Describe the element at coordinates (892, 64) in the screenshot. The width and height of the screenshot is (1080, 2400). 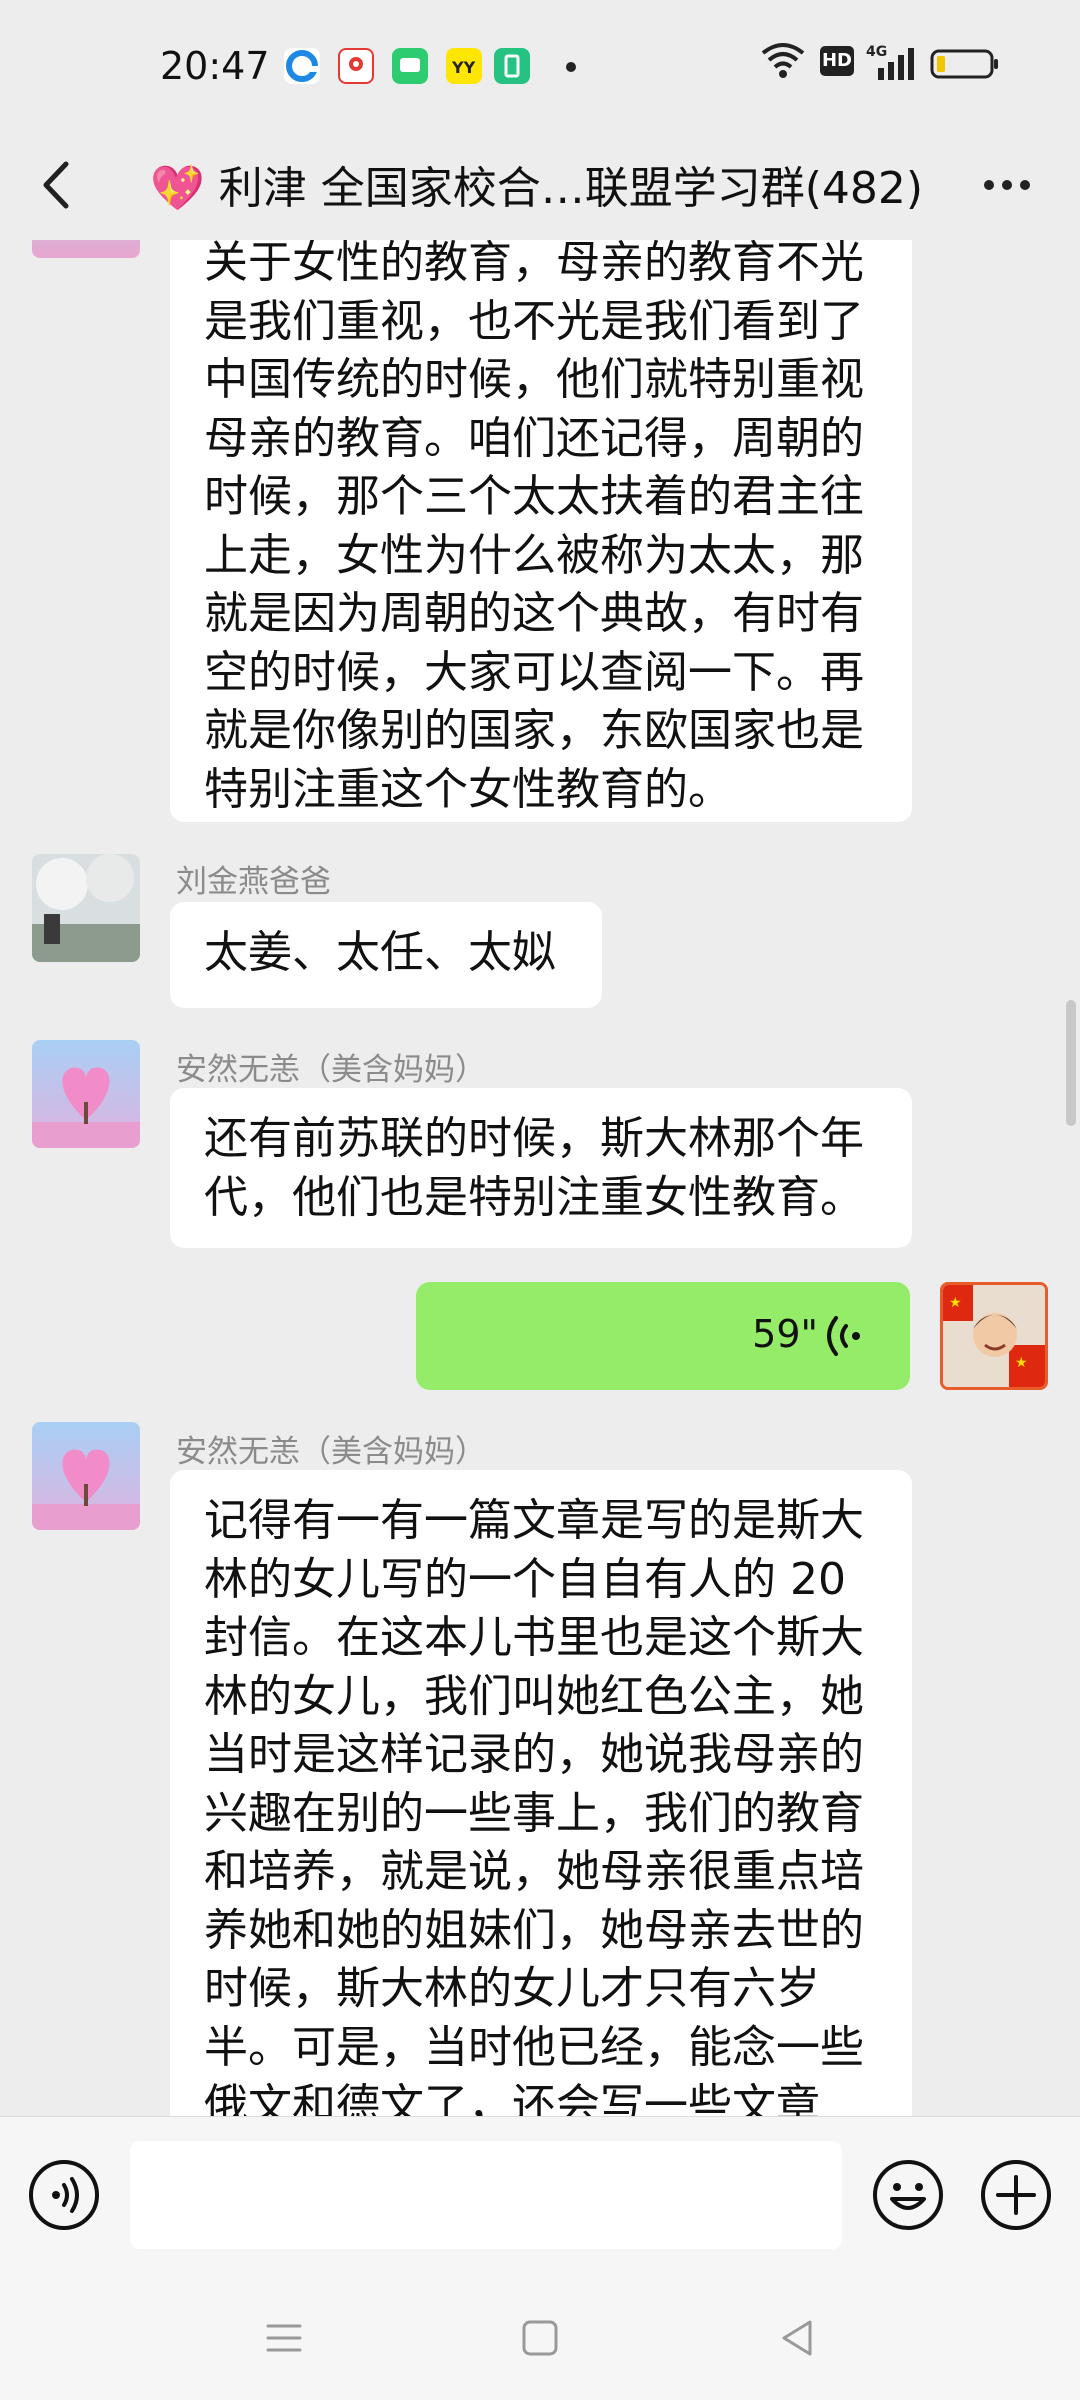
I see `signal-icon: 4G` at that location.